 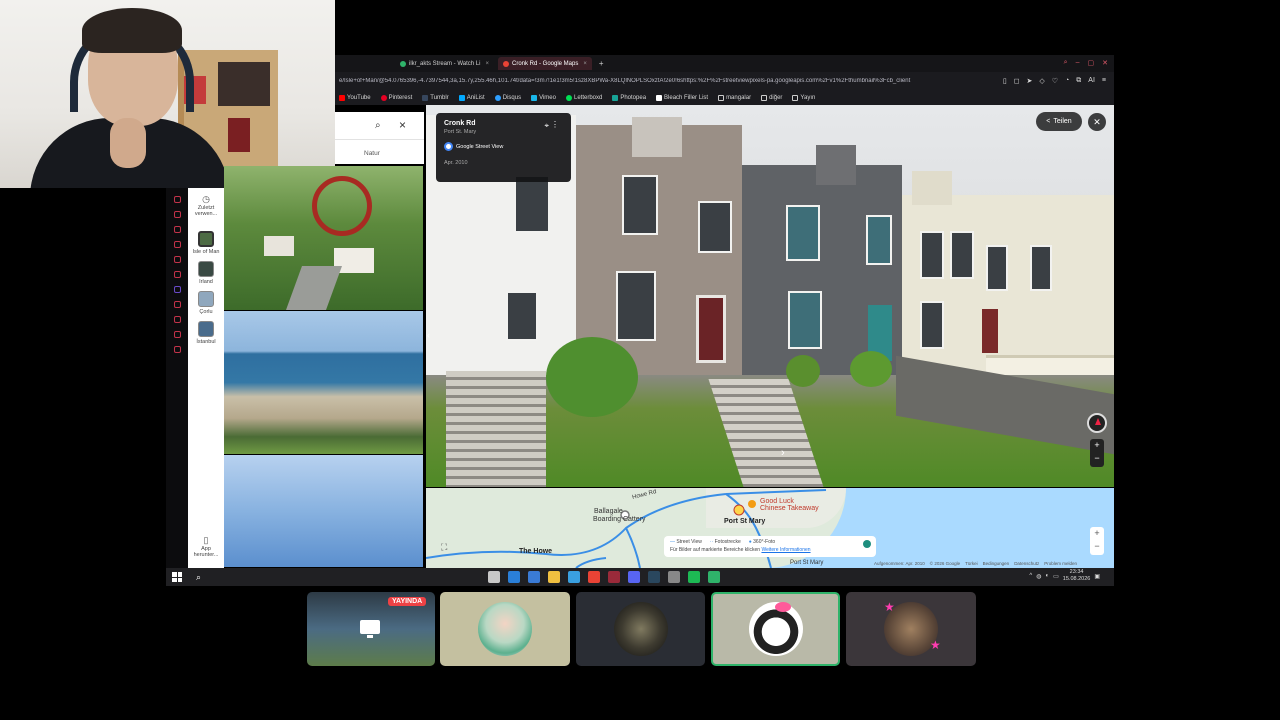 I want to click on location-pin-icon: ⌖, so click(x=546, y=126).